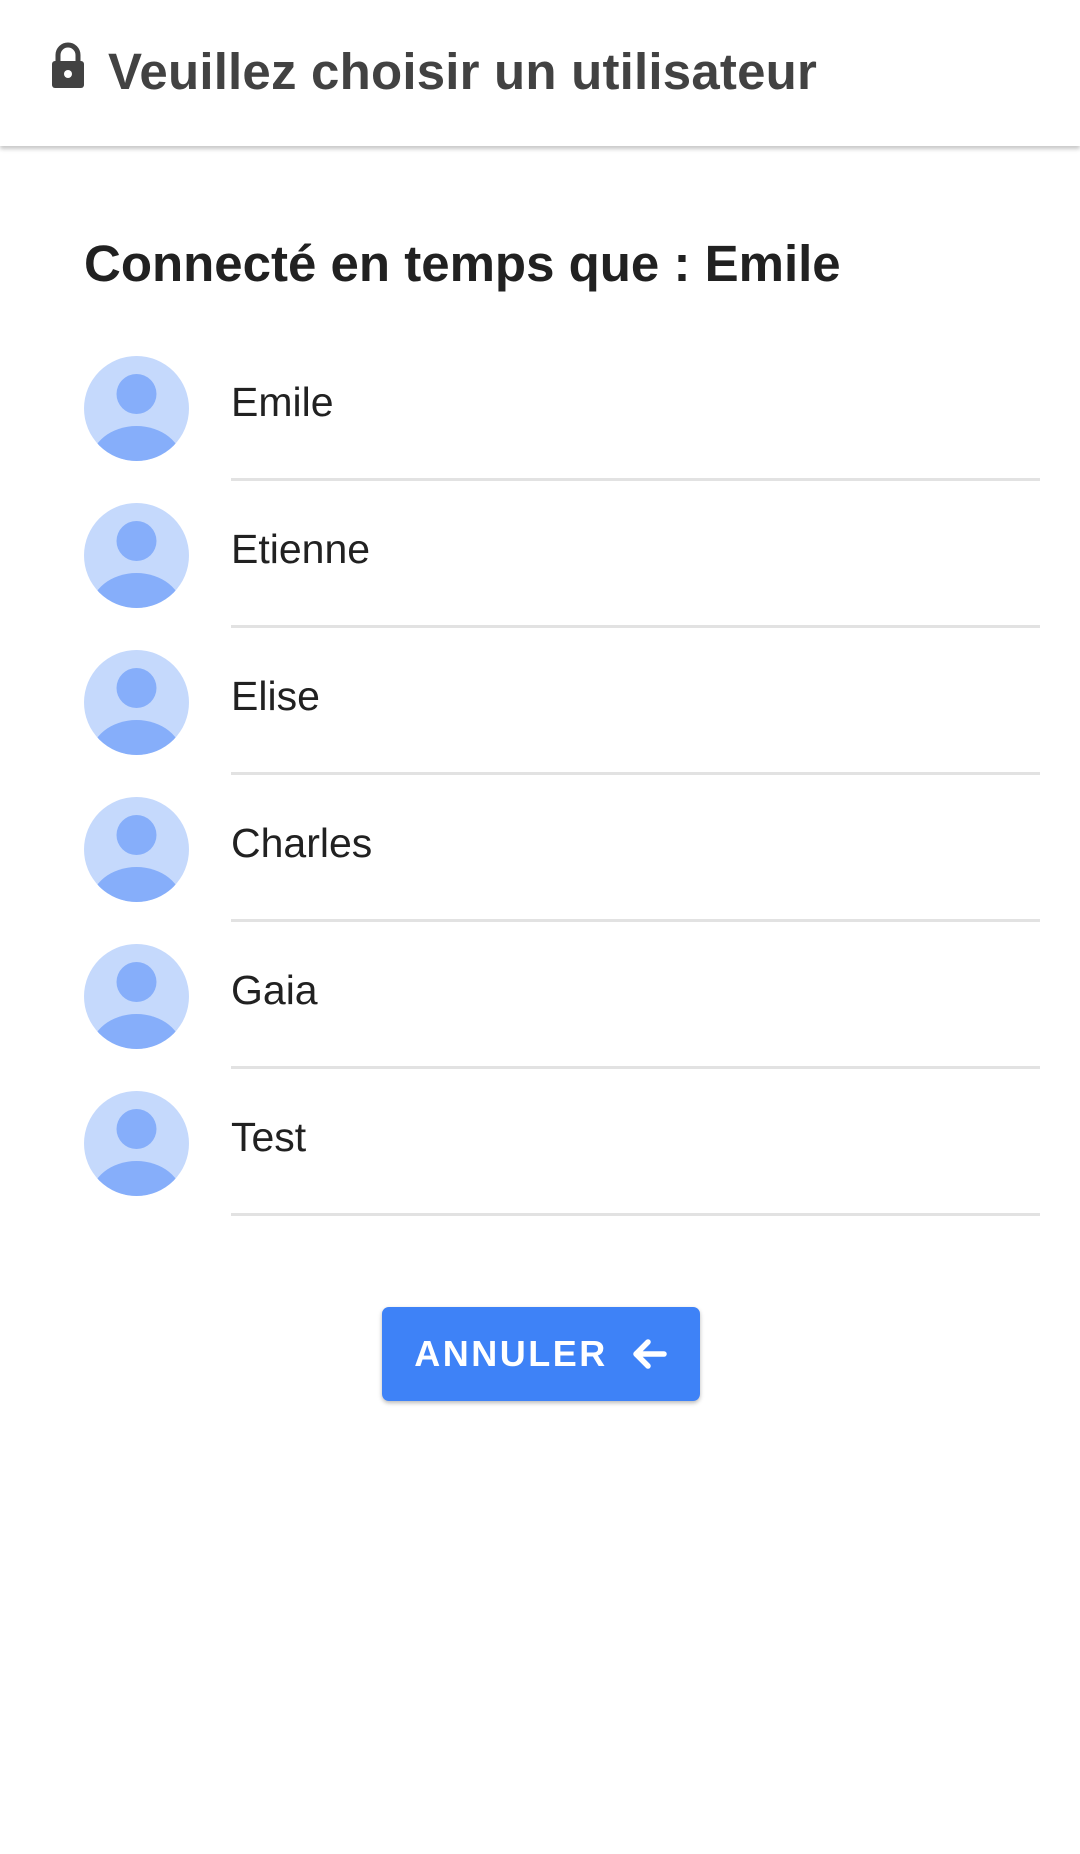 This screenshot has height=1854, width=1080. What do you see at coordinates (269, 1137) in the screenshot?
I see `user-name: Test` at bounding box center [269, 1137].